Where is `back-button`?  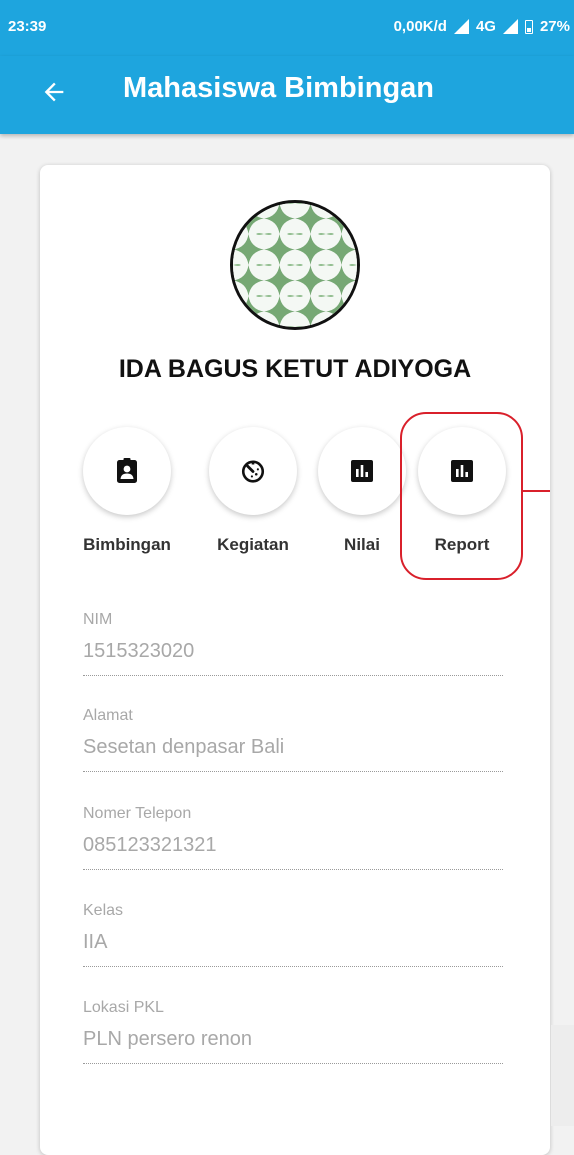 back-button is located at coordinates (54, 92).